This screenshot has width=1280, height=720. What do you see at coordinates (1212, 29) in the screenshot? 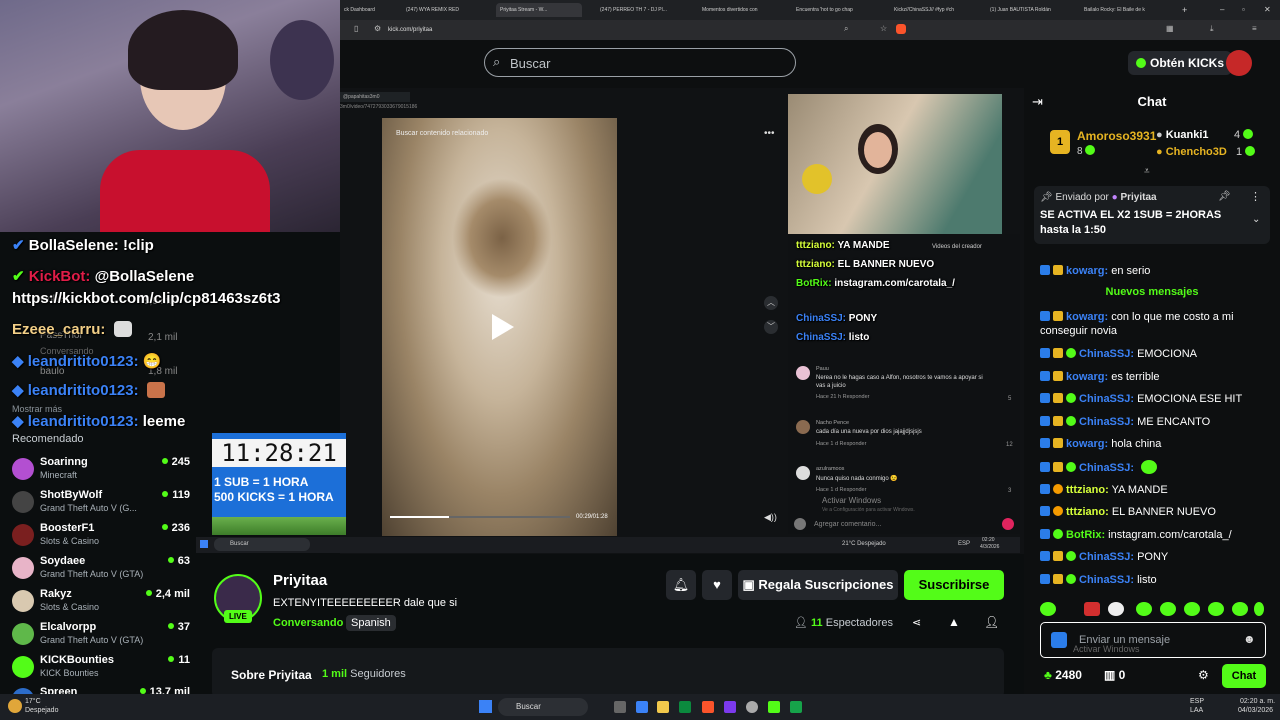
I see `downloads-icon: ⤓` at bounding box center [1212, 29].